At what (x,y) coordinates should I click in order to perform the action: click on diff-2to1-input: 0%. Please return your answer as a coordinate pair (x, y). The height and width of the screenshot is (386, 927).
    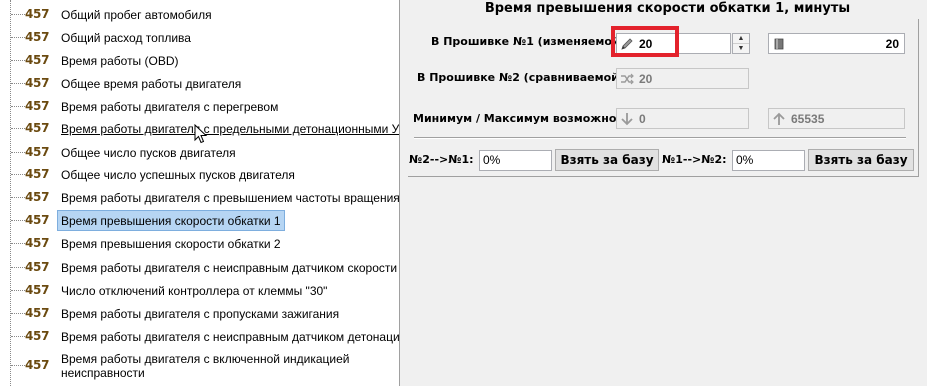
    Looking at the image, I should click on (515, 160).